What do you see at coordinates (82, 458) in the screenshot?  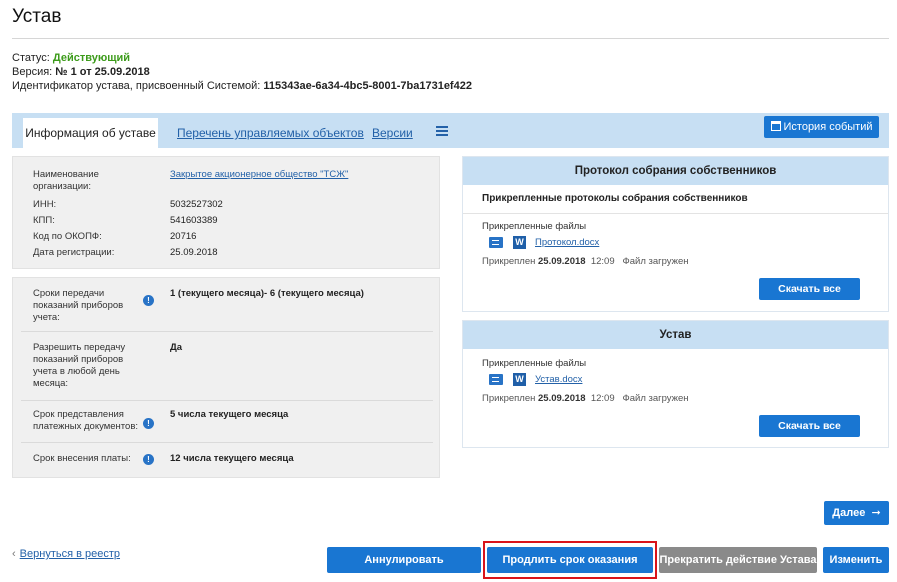 I see `term-label: Срок внесения платы:` at bounding box center [82, 458].